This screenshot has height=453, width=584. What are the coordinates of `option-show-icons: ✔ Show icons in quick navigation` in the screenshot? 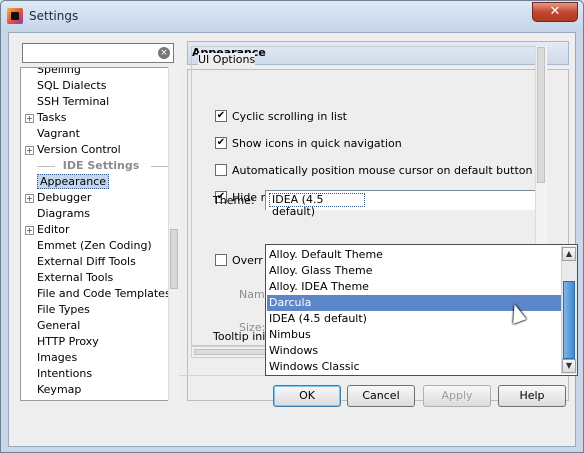 It's located at (308, 145).